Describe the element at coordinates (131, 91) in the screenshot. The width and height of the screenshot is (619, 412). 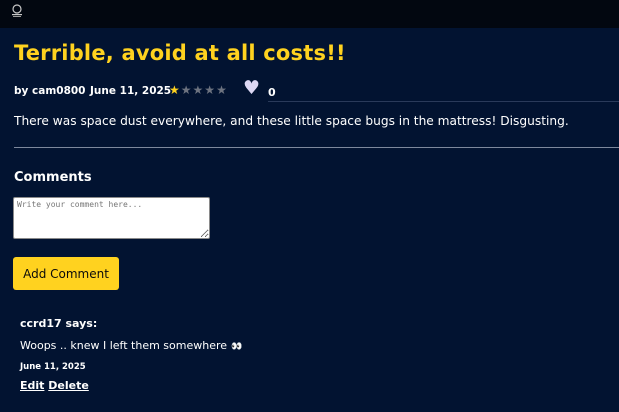
I see `review-date: June 11, 2025` at that location.